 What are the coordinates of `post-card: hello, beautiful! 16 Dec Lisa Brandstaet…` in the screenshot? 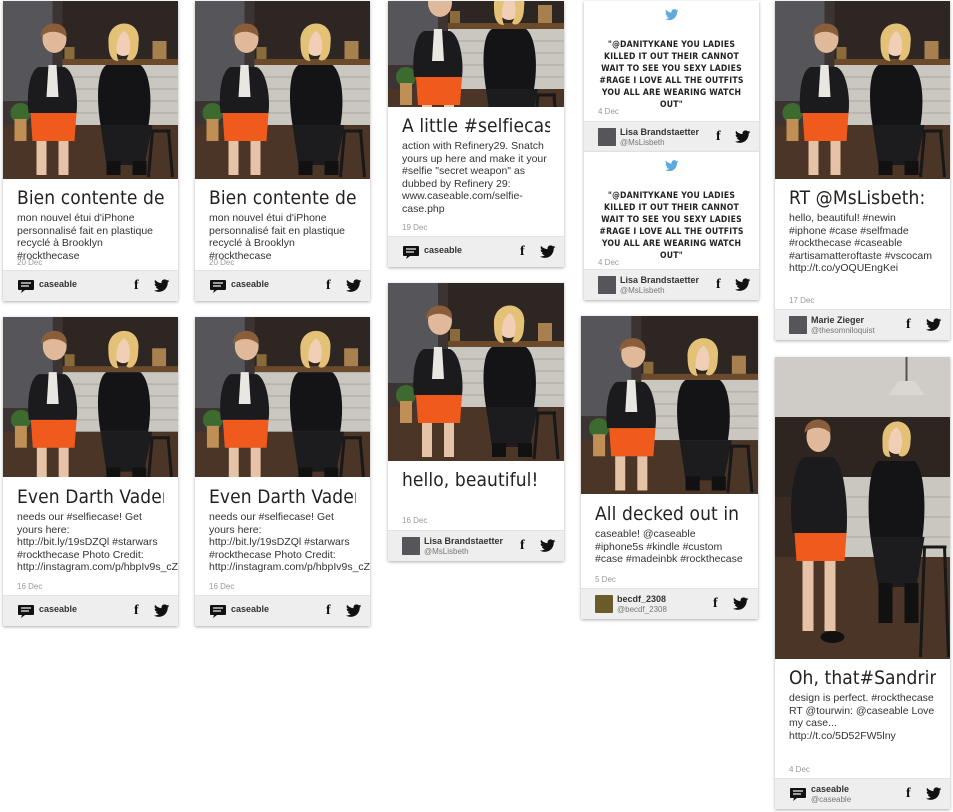 It's located at (476, 422).